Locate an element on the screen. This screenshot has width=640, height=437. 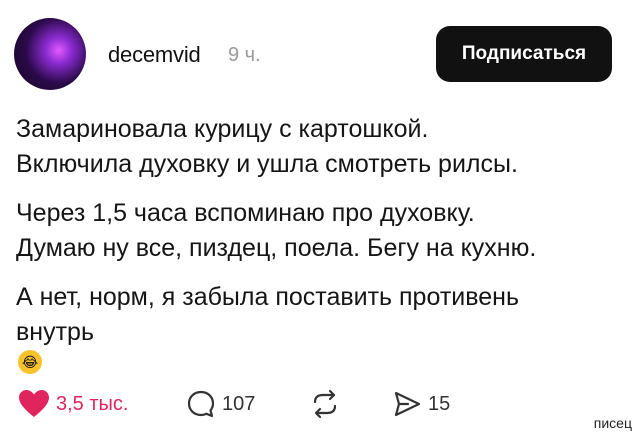
action-bar: 3,5 тыс. 107 15 is located at coordinates (258, 404).